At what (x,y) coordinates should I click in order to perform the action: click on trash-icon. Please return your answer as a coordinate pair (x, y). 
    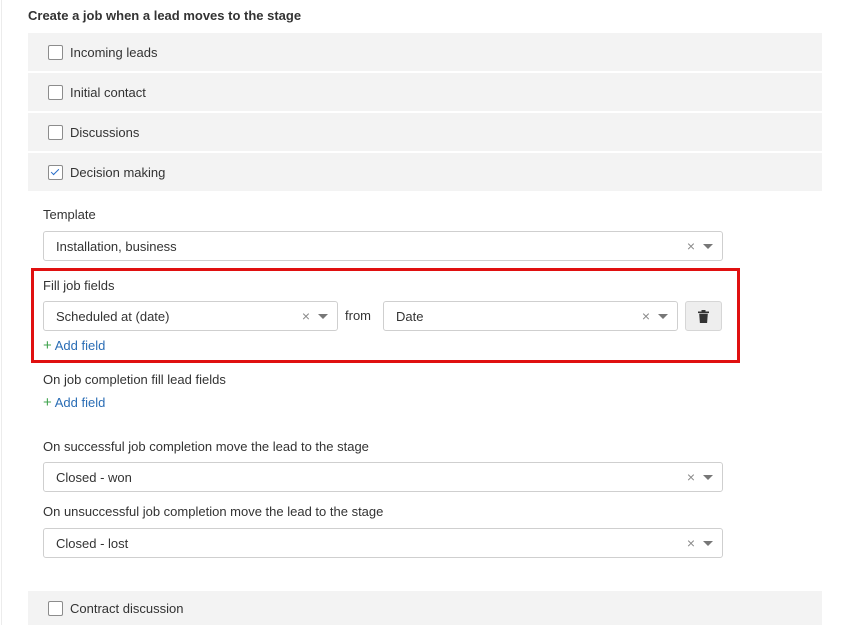
    Looking at the image, I should click on (703, 316).